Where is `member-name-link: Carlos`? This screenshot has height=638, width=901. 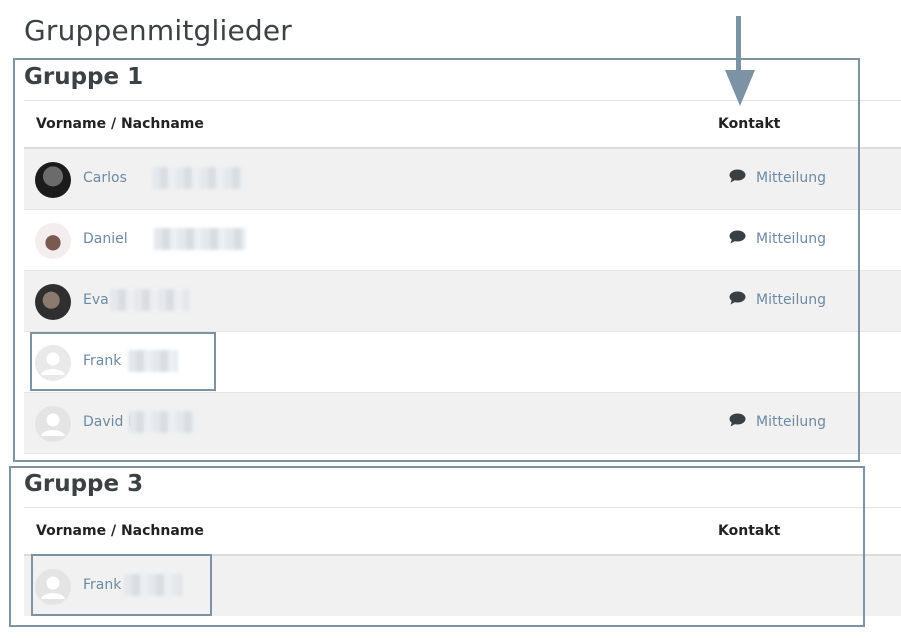 member-name-link: Carlos is located at coordinates (105, 178).